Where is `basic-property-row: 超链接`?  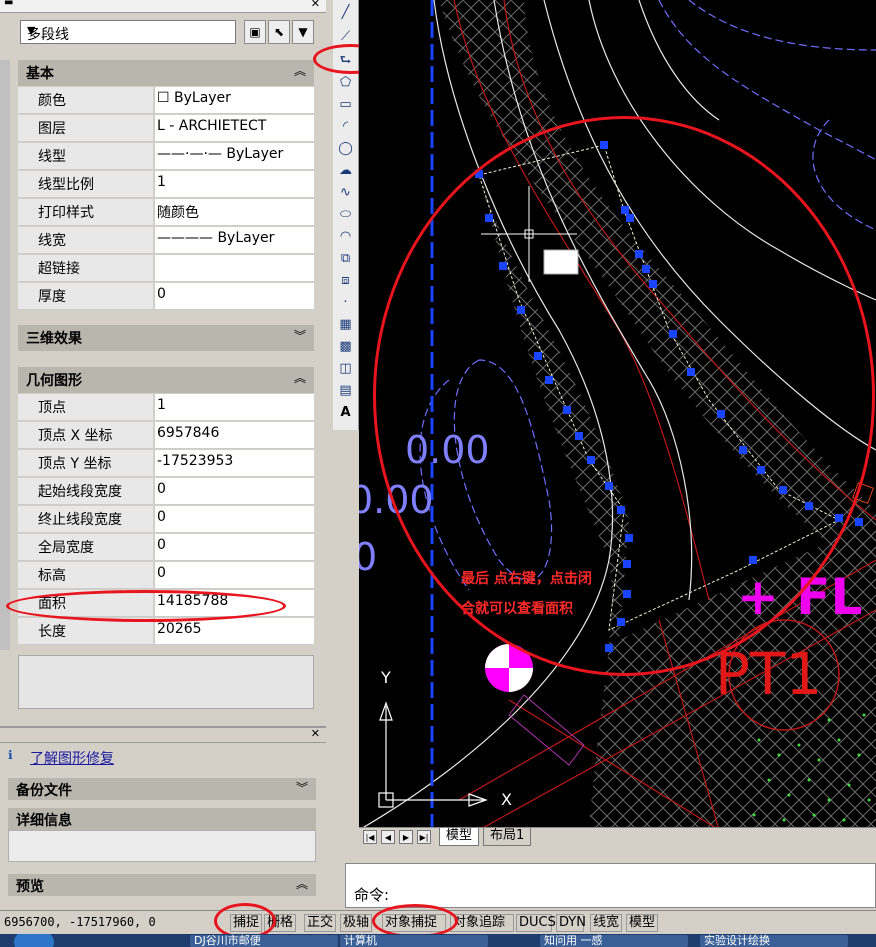 basic-property-row: 超链接 is located at coordinates (166, 269).